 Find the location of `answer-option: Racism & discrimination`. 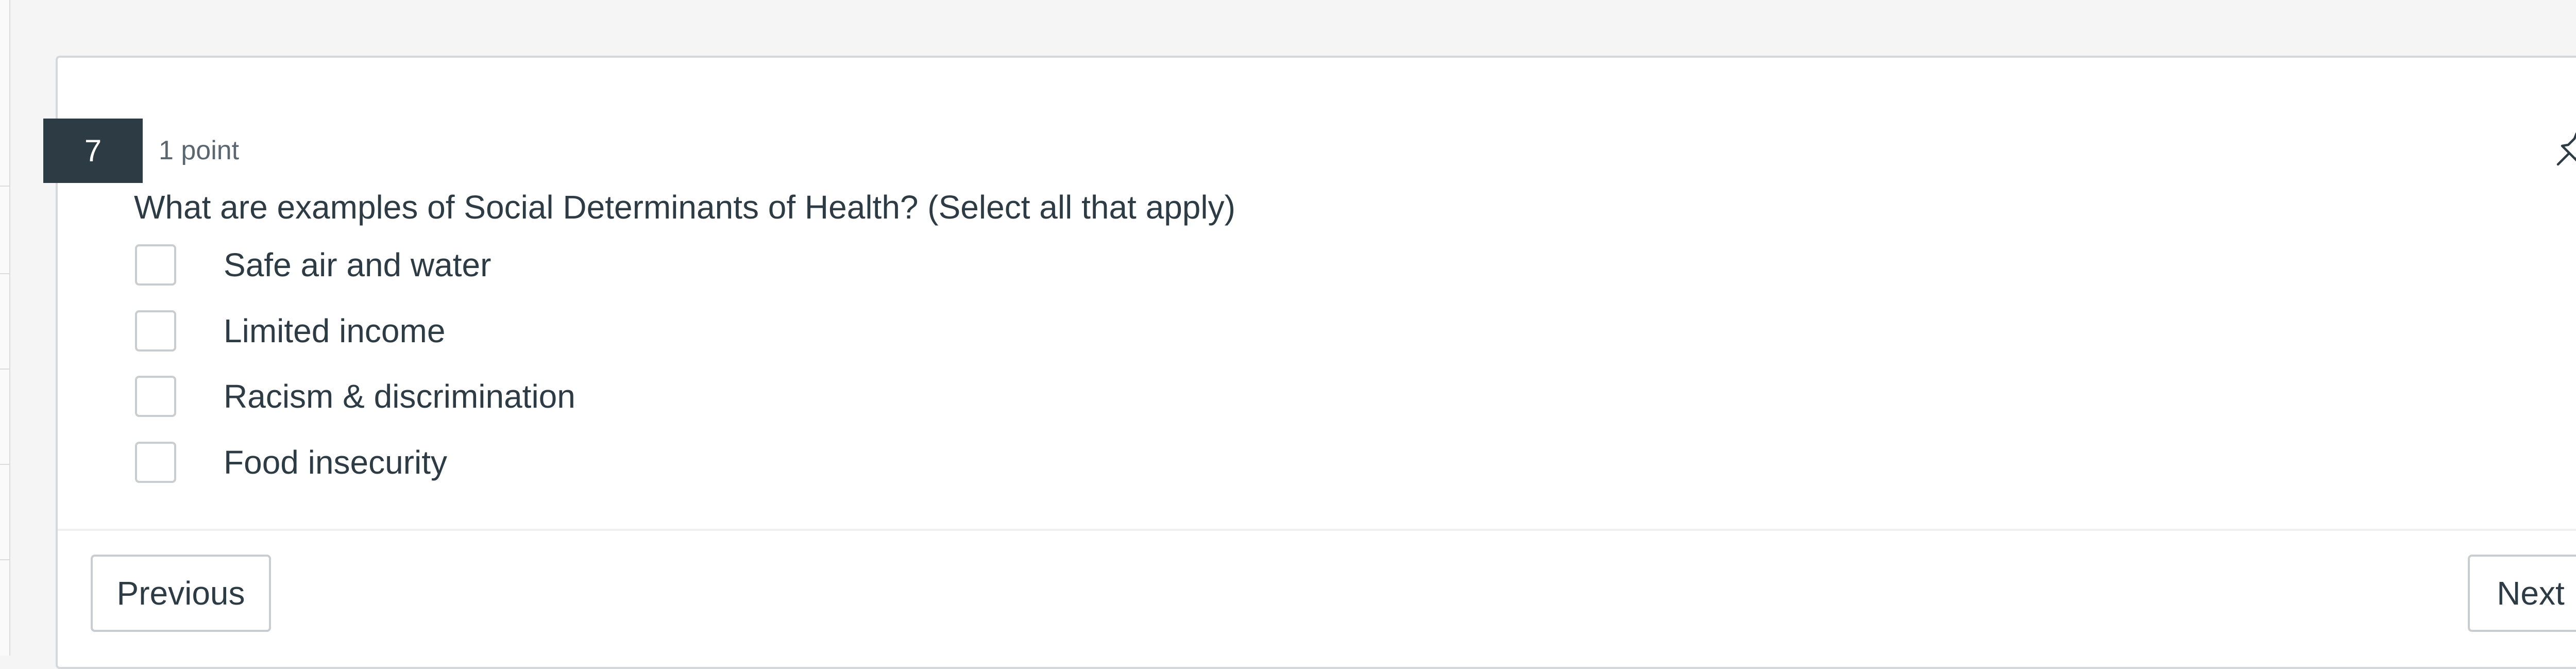

answer-option: Racism & discrimination is located at coordinates (355, 396).